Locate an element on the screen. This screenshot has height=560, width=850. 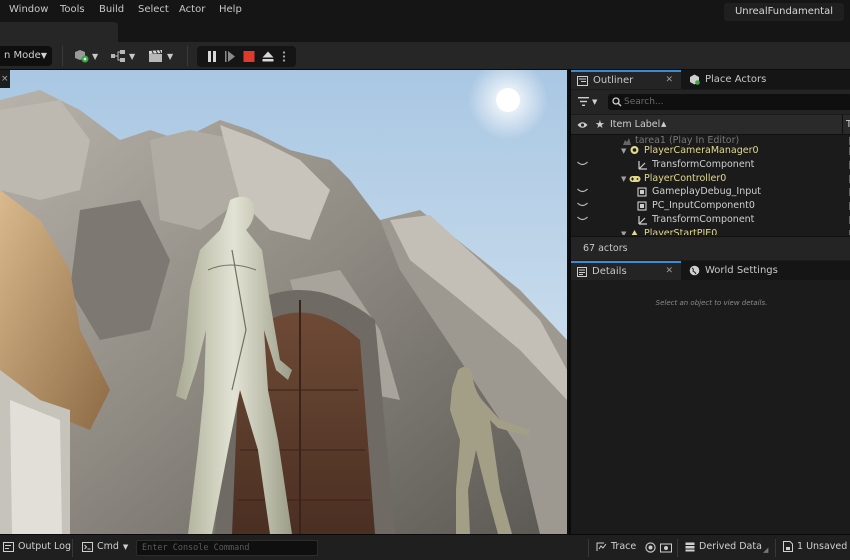
mode-label: n Mode is located at coordinates (22, 55).